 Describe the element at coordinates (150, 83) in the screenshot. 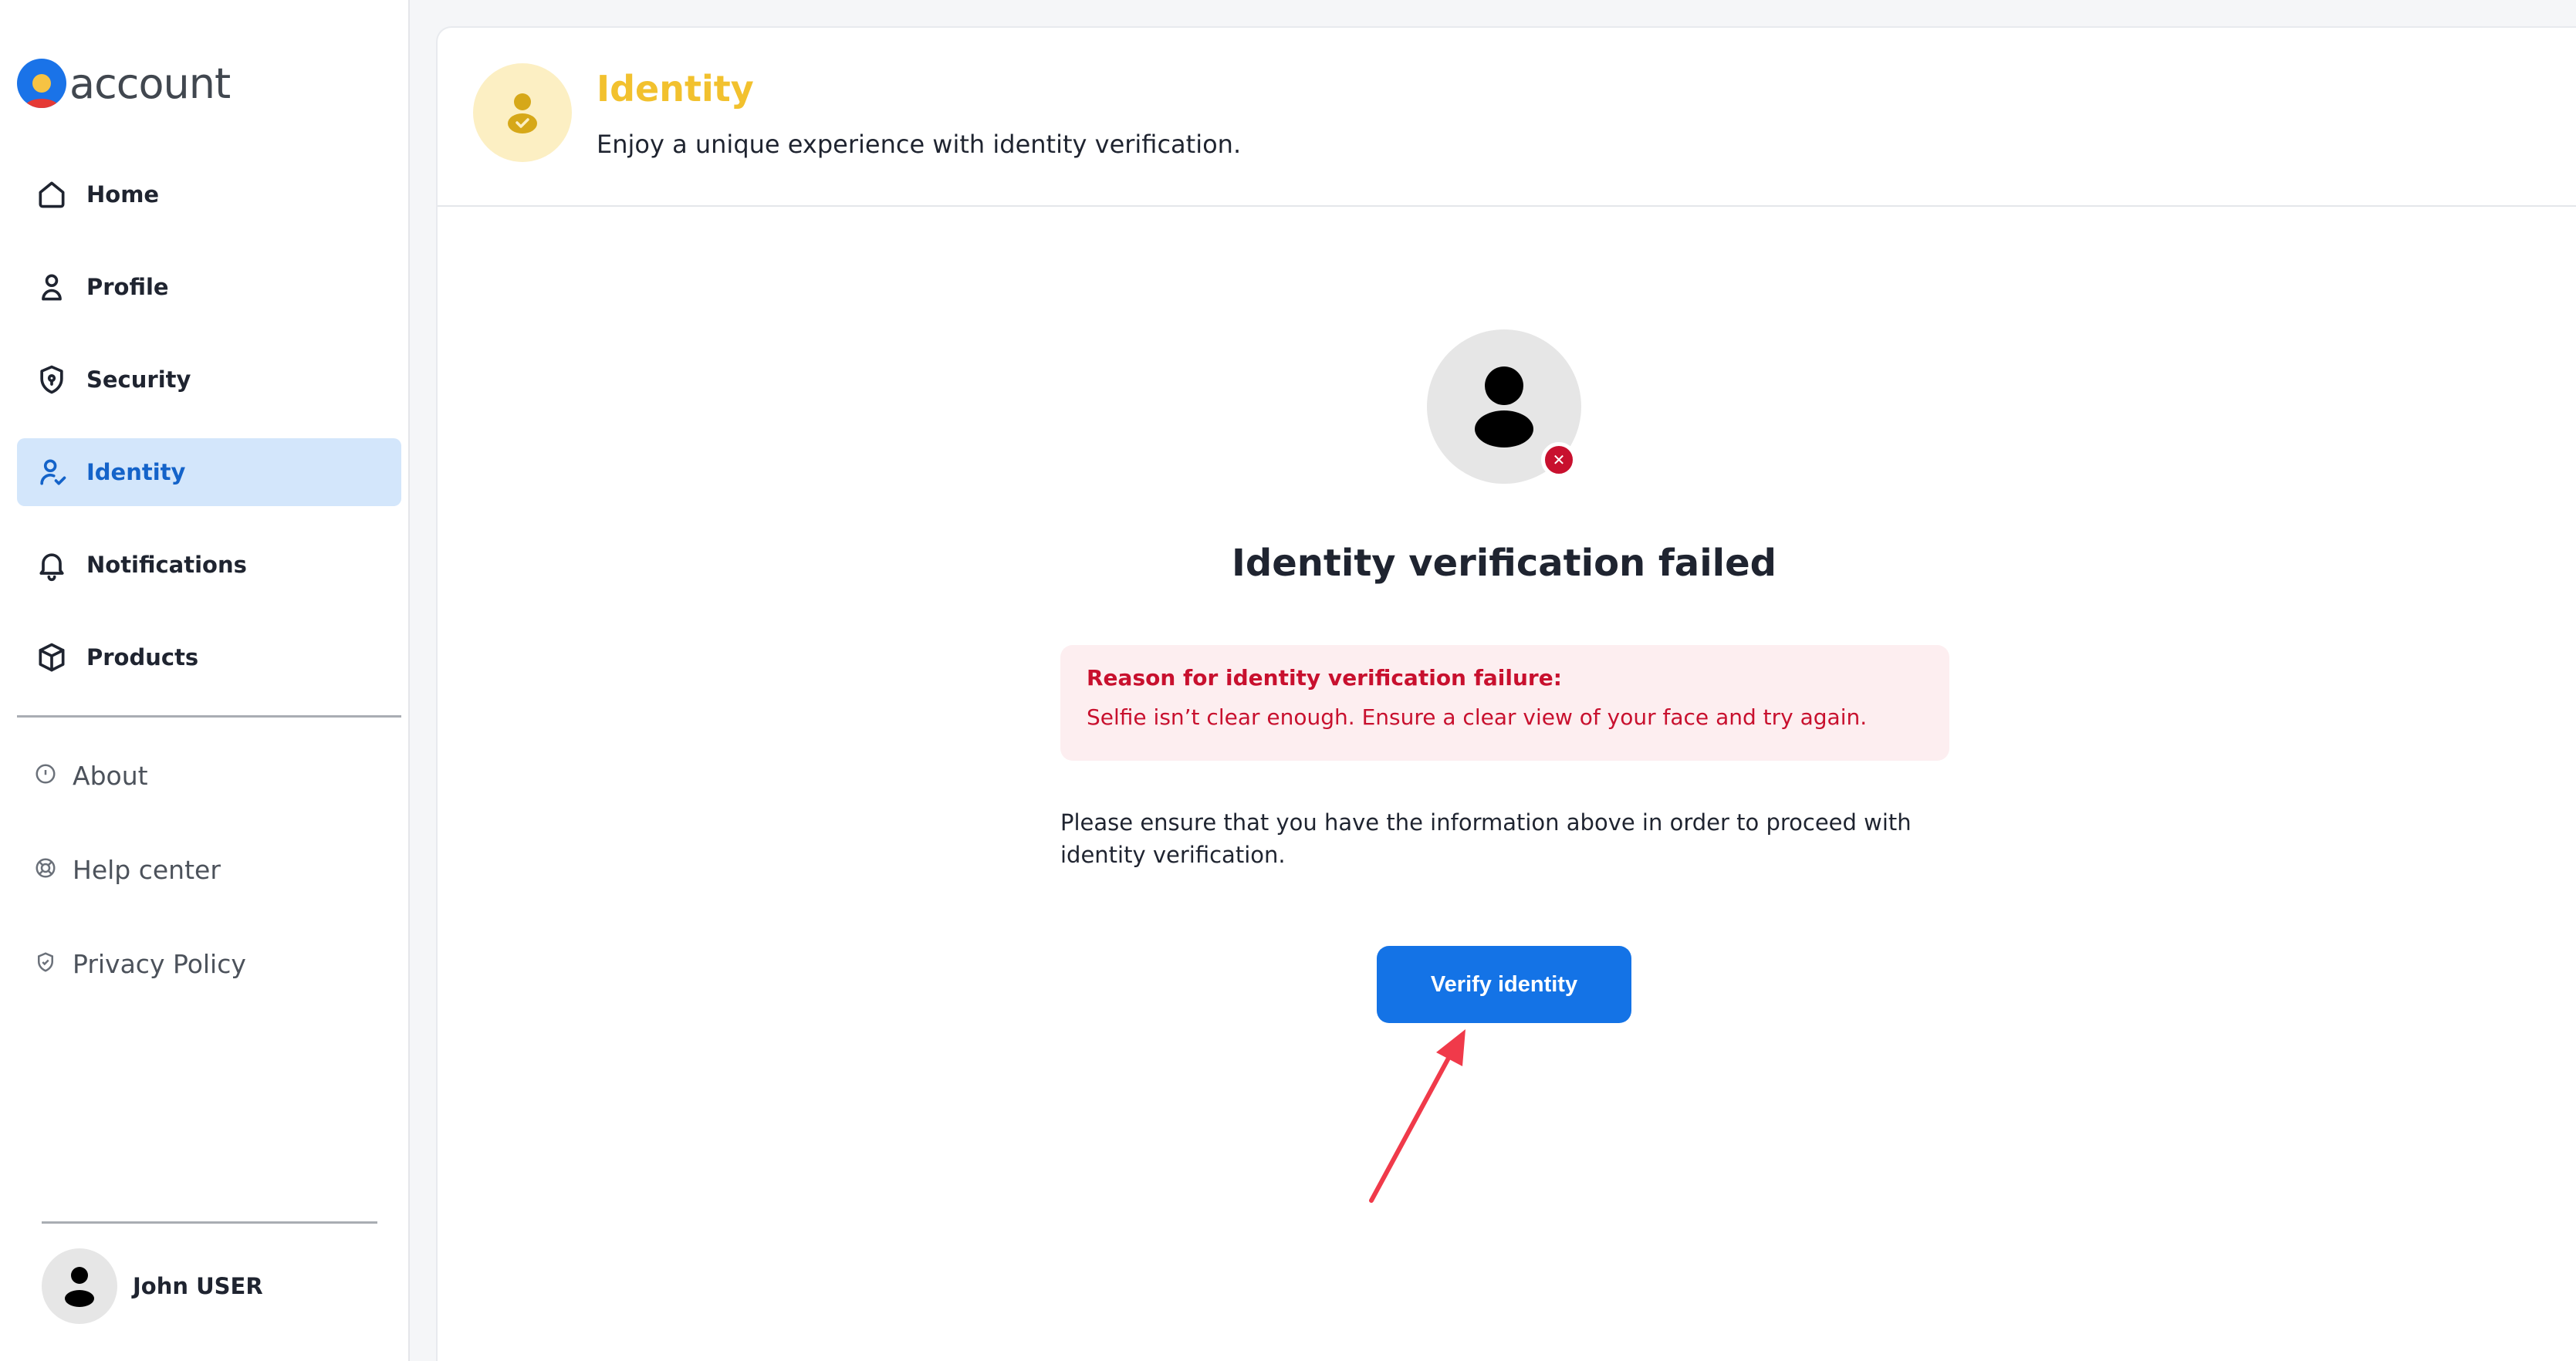

I see `logo-text: account` at that location.